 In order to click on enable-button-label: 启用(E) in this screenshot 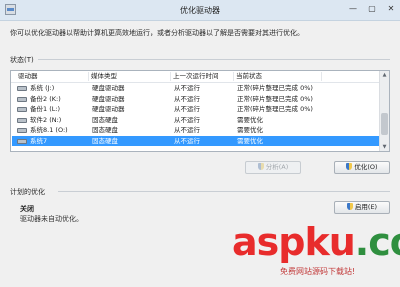, I will do `click(366, 207)`.